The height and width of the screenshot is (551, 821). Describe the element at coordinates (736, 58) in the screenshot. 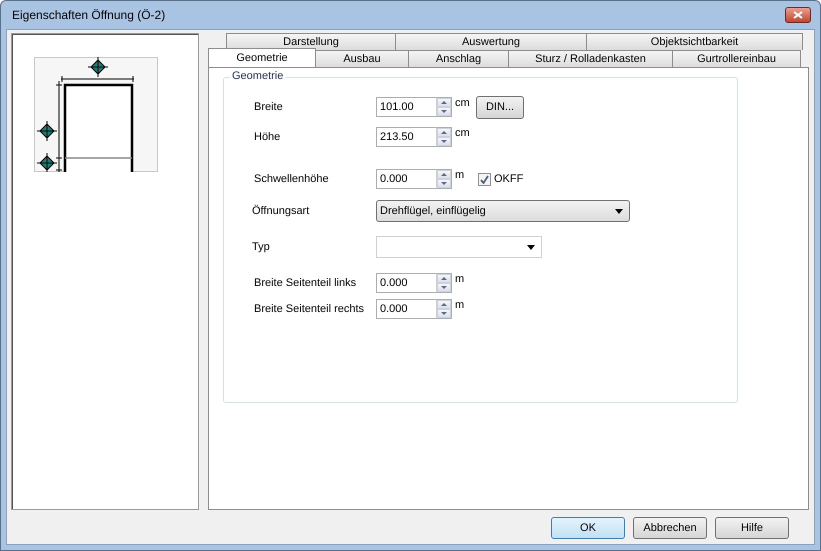

I see `tab: Gurtrollereinbau` at that location.